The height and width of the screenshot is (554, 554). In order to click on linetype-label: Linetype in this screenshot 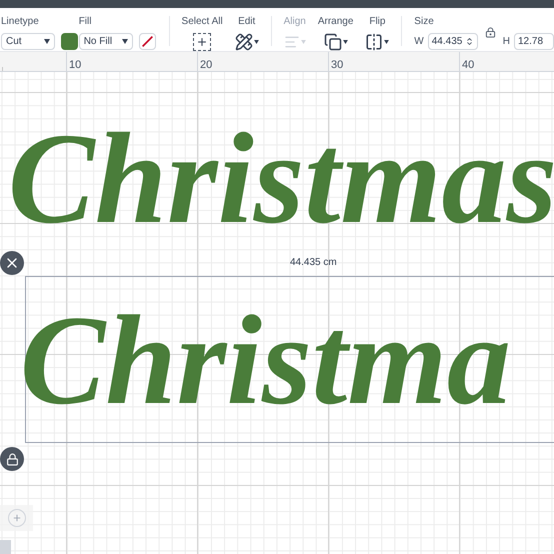, I will do `click(20, 22)`.